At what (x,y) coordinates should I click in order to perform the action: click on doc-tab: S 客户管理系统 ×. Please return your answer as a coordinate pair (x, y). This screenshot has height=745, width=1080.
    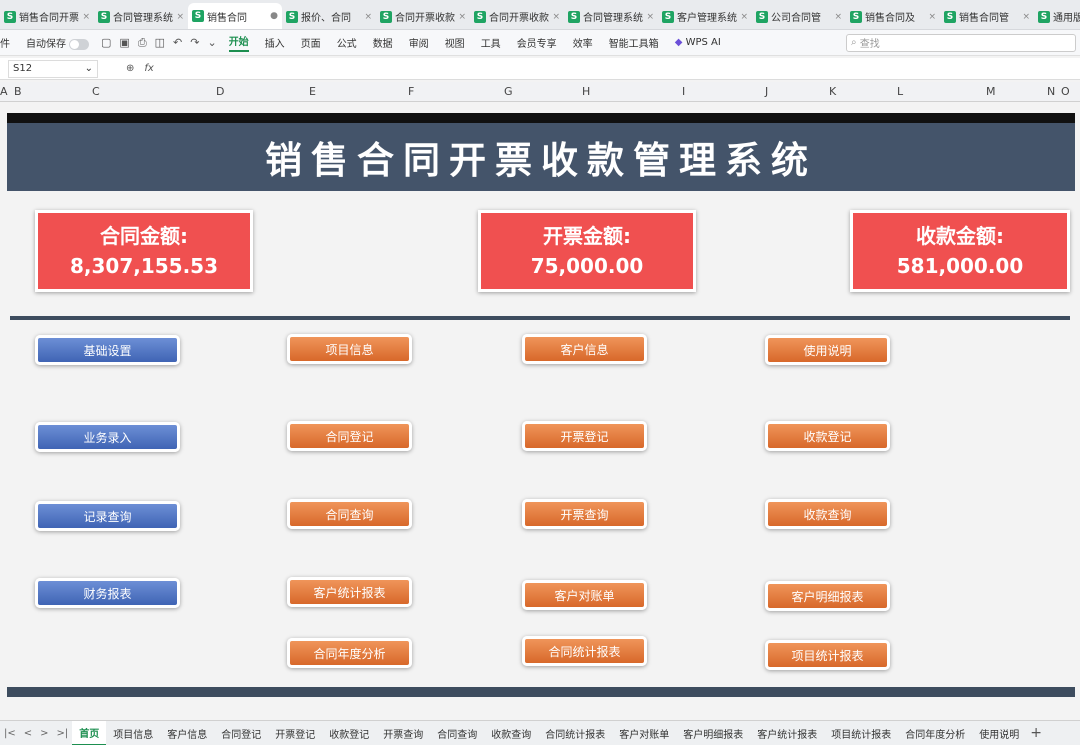
    Looking at the image, I should click on (705, 17).